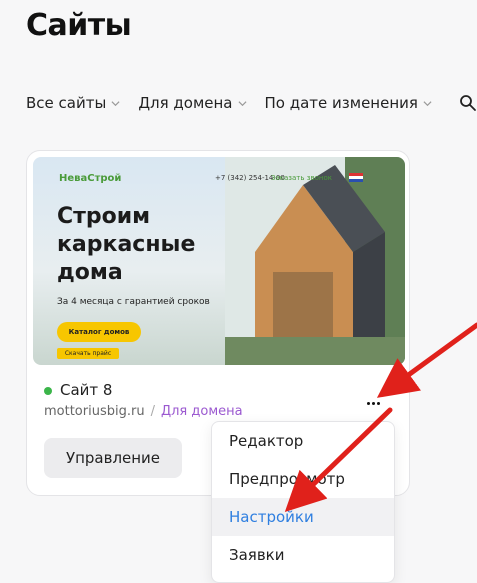 Image resolution: width=477 pixels, height=583 pixels. What do you see at coordinates (303, 517) in the screenshot?
I see `menu-item-settings: Настройки` at bounding box center [303, 517].